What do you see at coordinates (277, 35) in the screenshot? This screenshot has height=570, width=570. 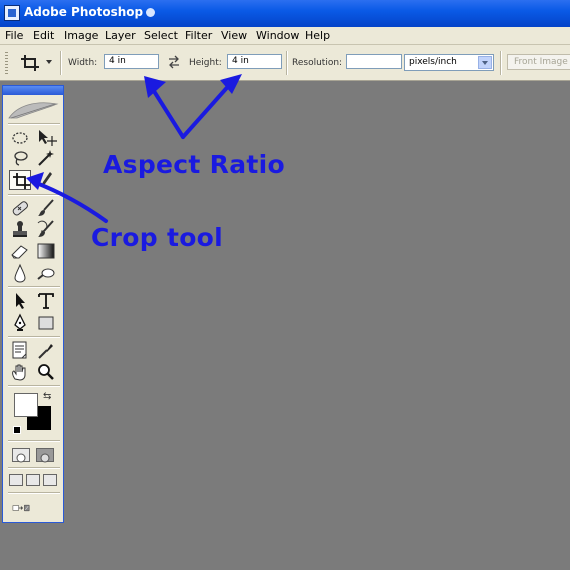 I see `menu-window: Window` at bounding box center [277, 35].